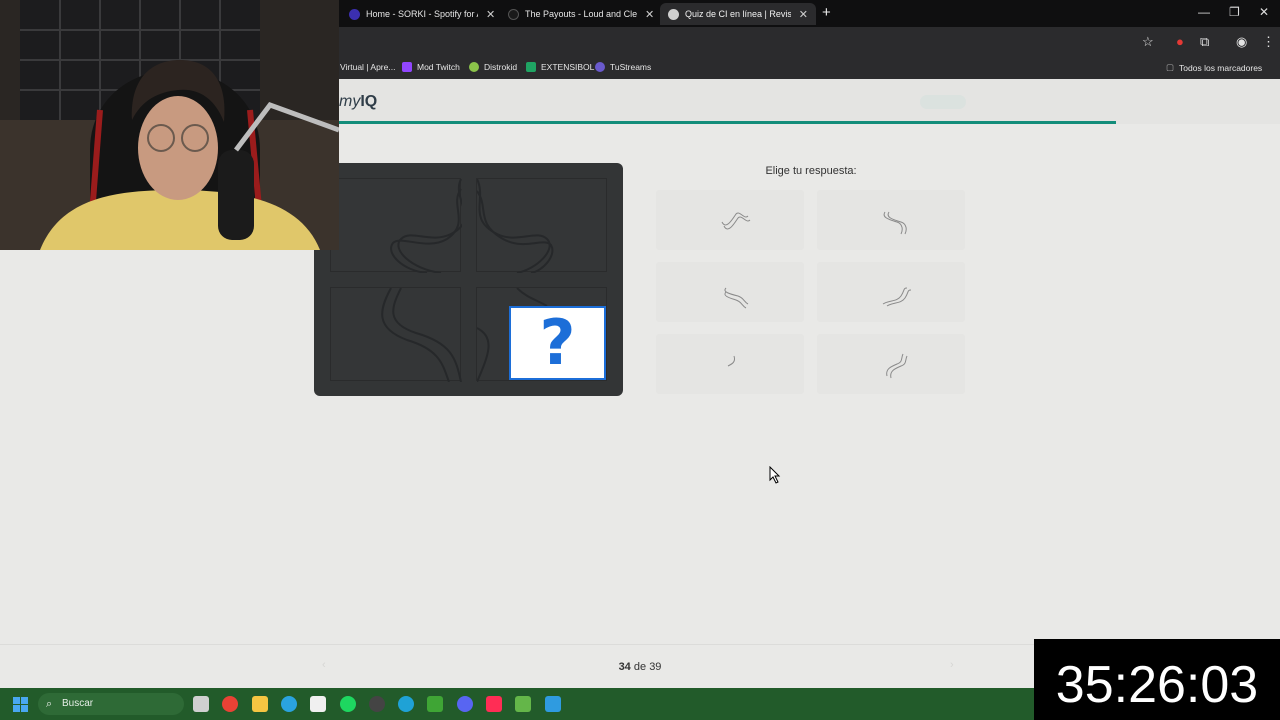 This screenshot has height=720, width=1280. What do you see at coordinates (407, 67) in the screenshot?
I see `twitch-icon` at bounding box center [407, 67].